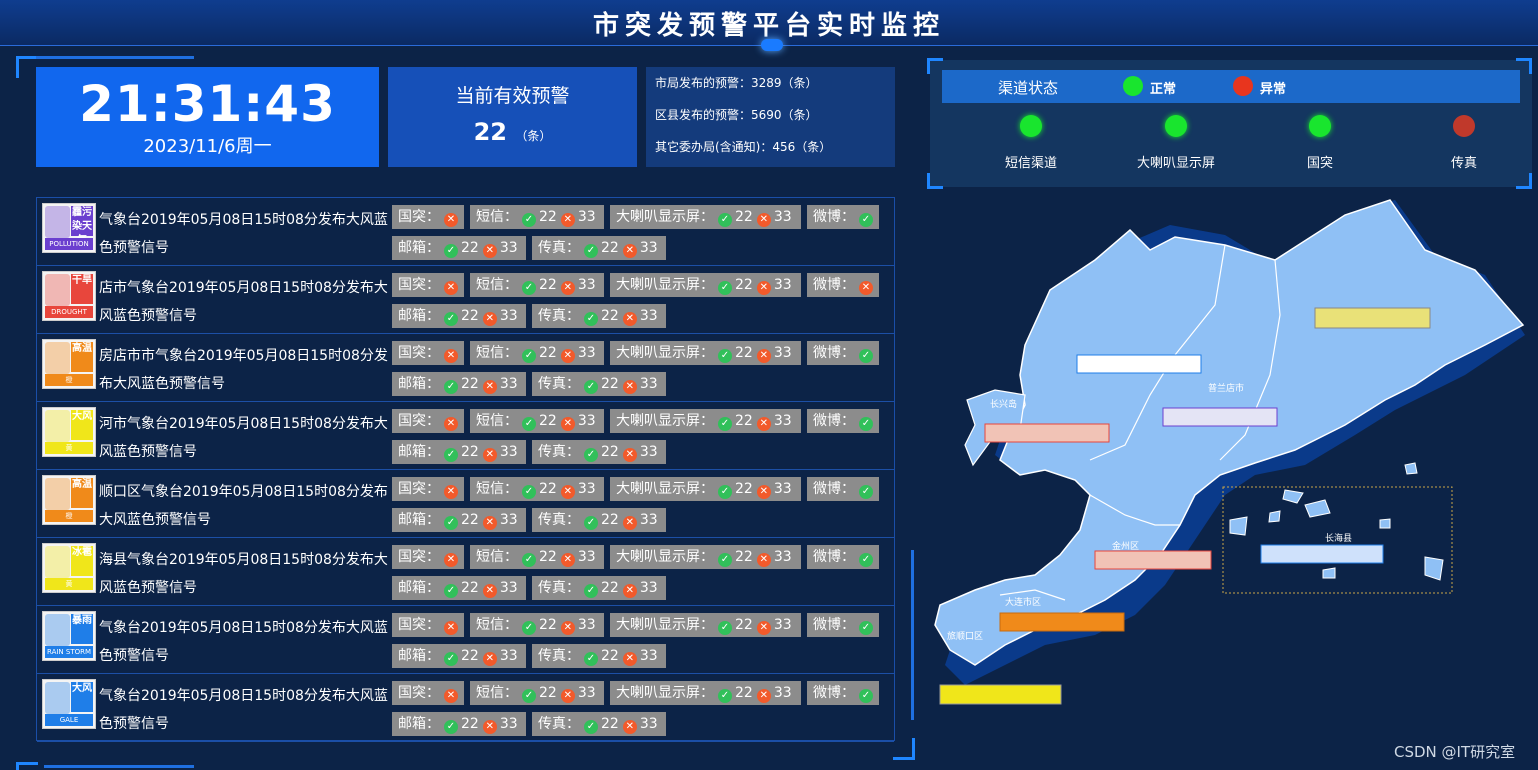 The width and height of the screenshot is (1538, 770). What do you see at coordinates (244, 506) in the screenshot?
I see `warning-text: 顺口区气象台2019年05月08日15时08分发布大风蓝色预警信号` at bounding box center [244, 506].